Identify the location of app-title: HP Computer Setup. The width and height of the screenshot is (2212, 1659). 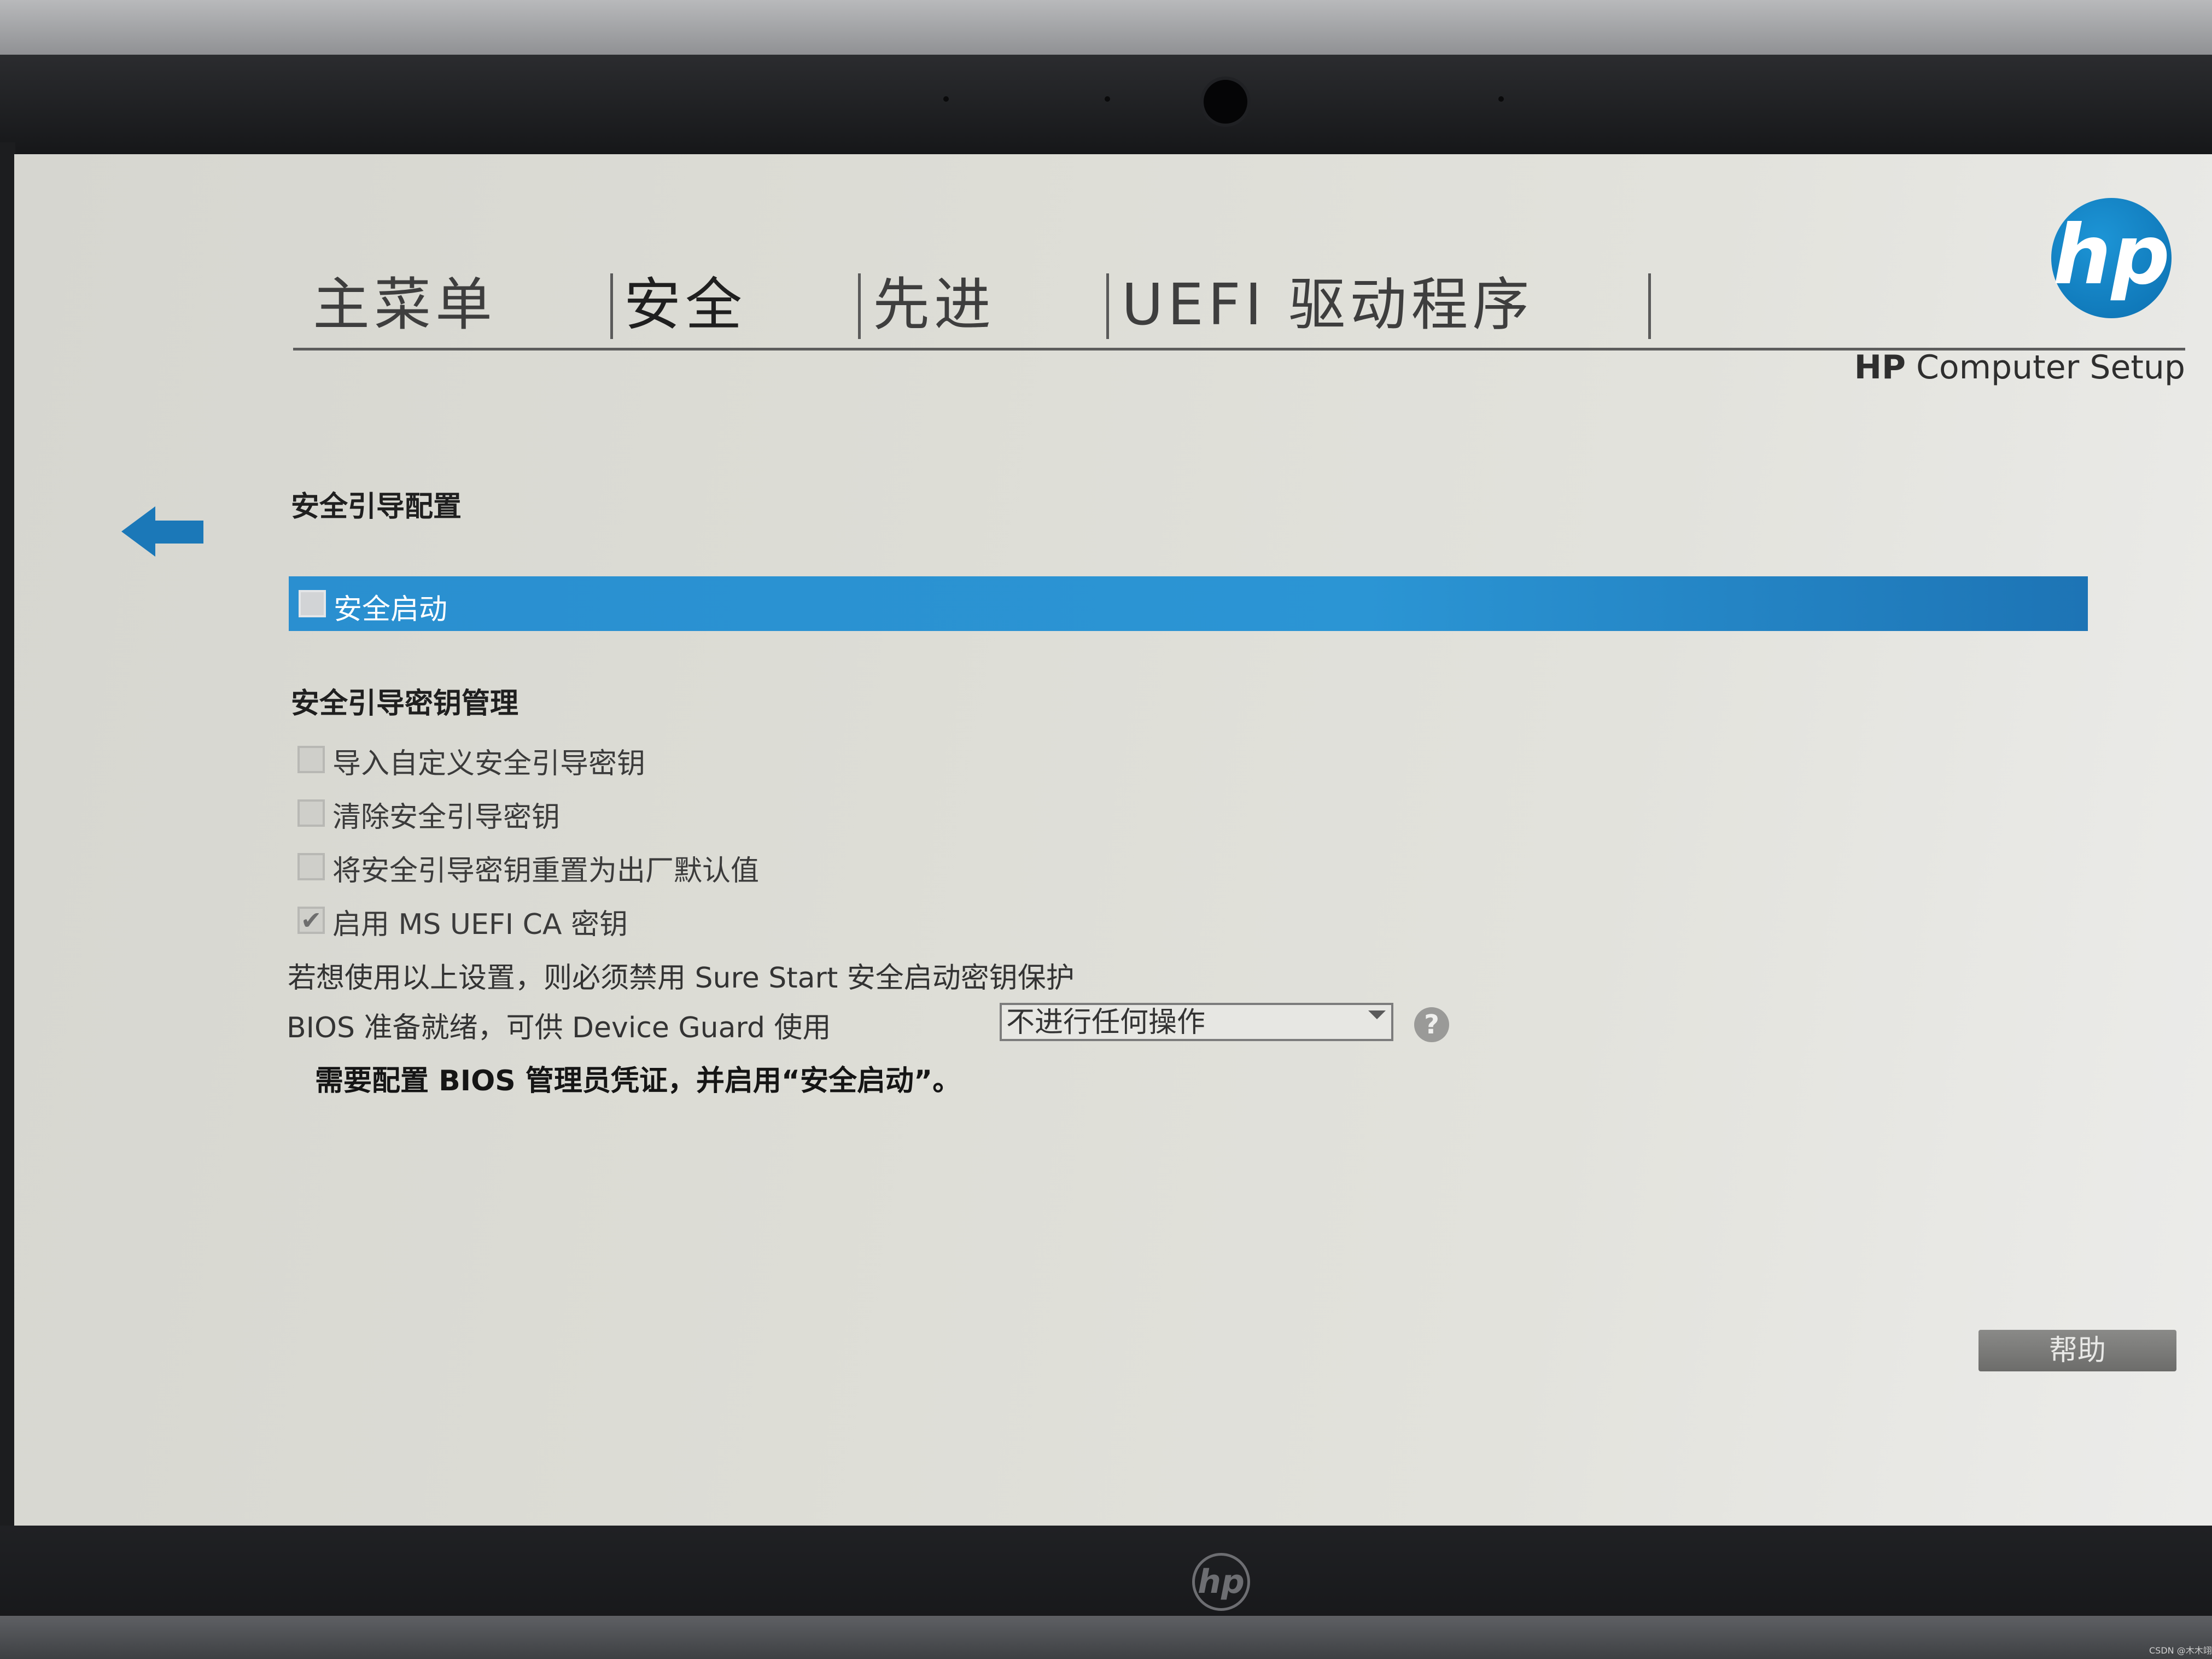
(2010, 367).